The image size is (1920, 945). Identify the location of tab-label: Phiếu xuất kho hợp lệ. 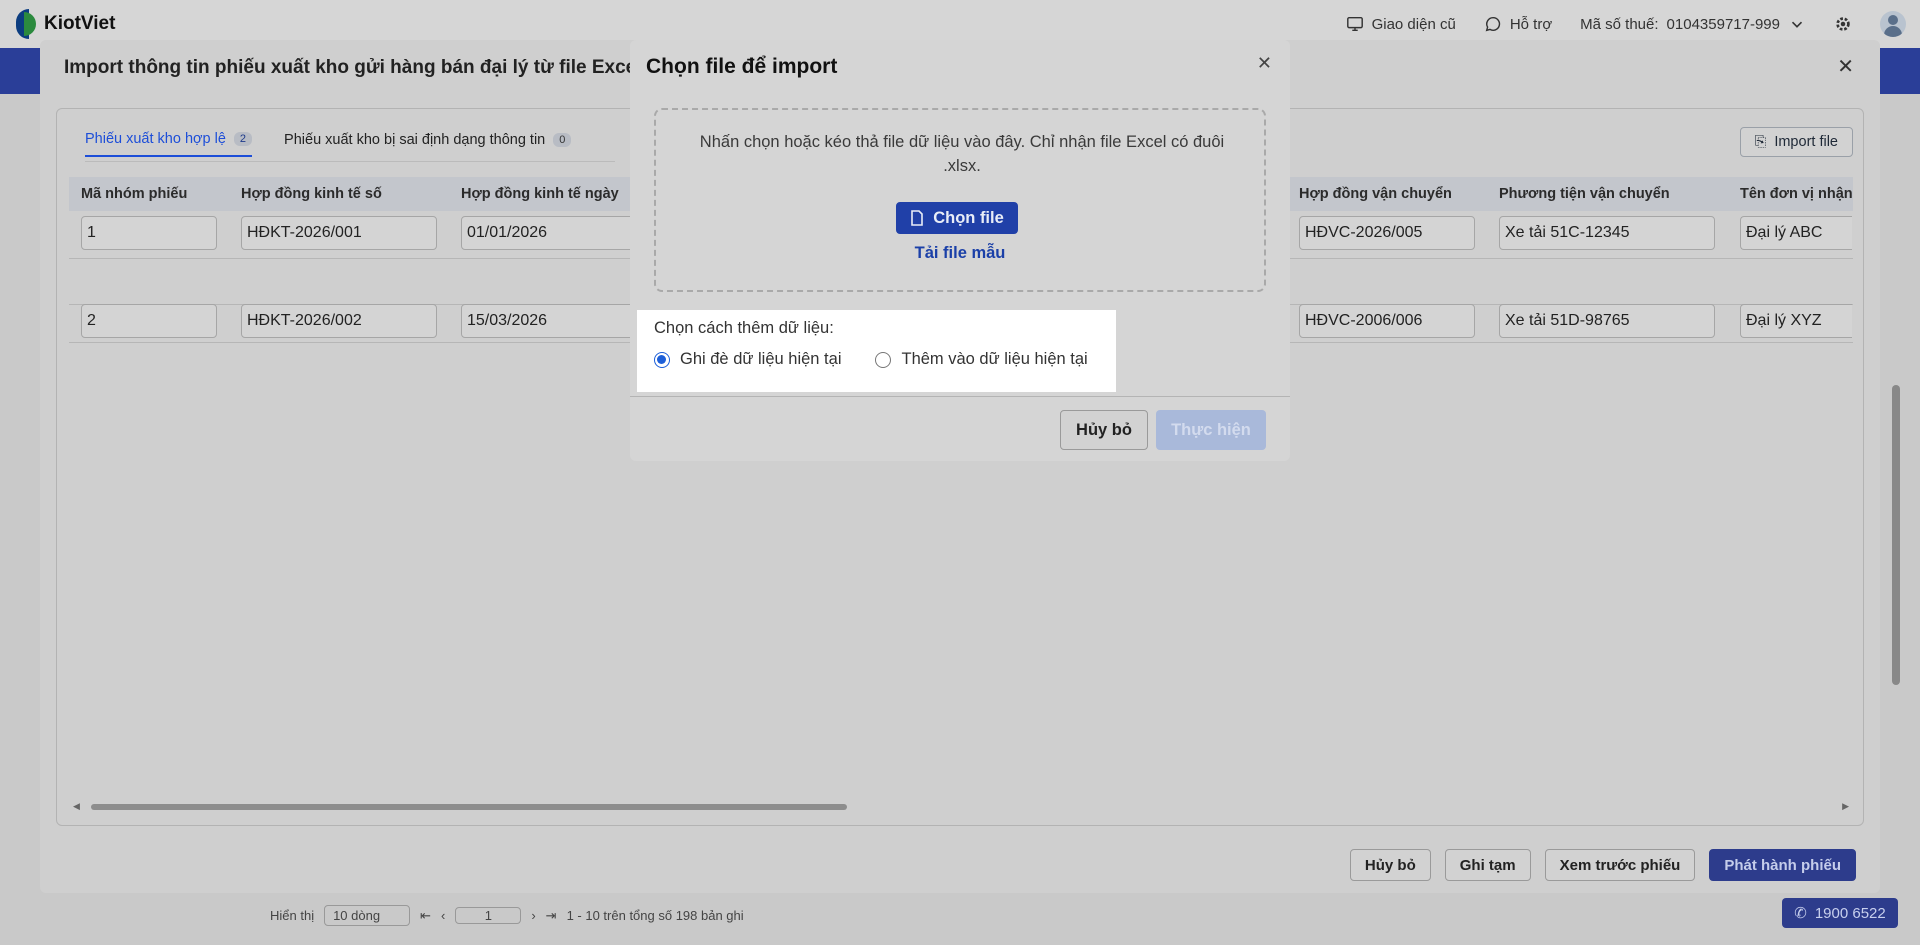
(155, 139).